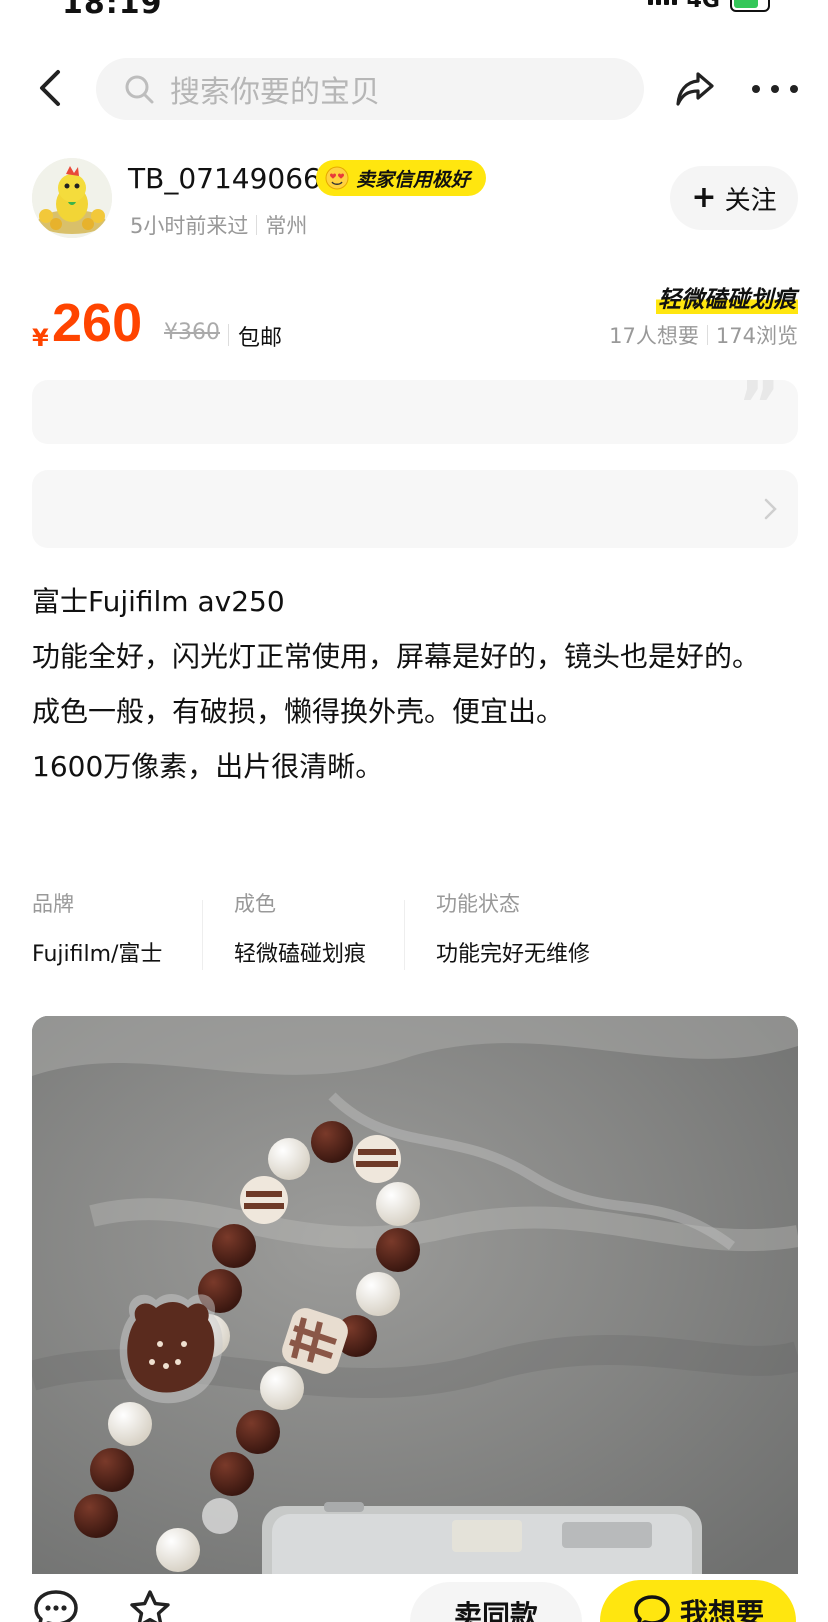 This screenshot has height=1622, width=828. I want to click on attribute-label: 成色, so click(255, 904).